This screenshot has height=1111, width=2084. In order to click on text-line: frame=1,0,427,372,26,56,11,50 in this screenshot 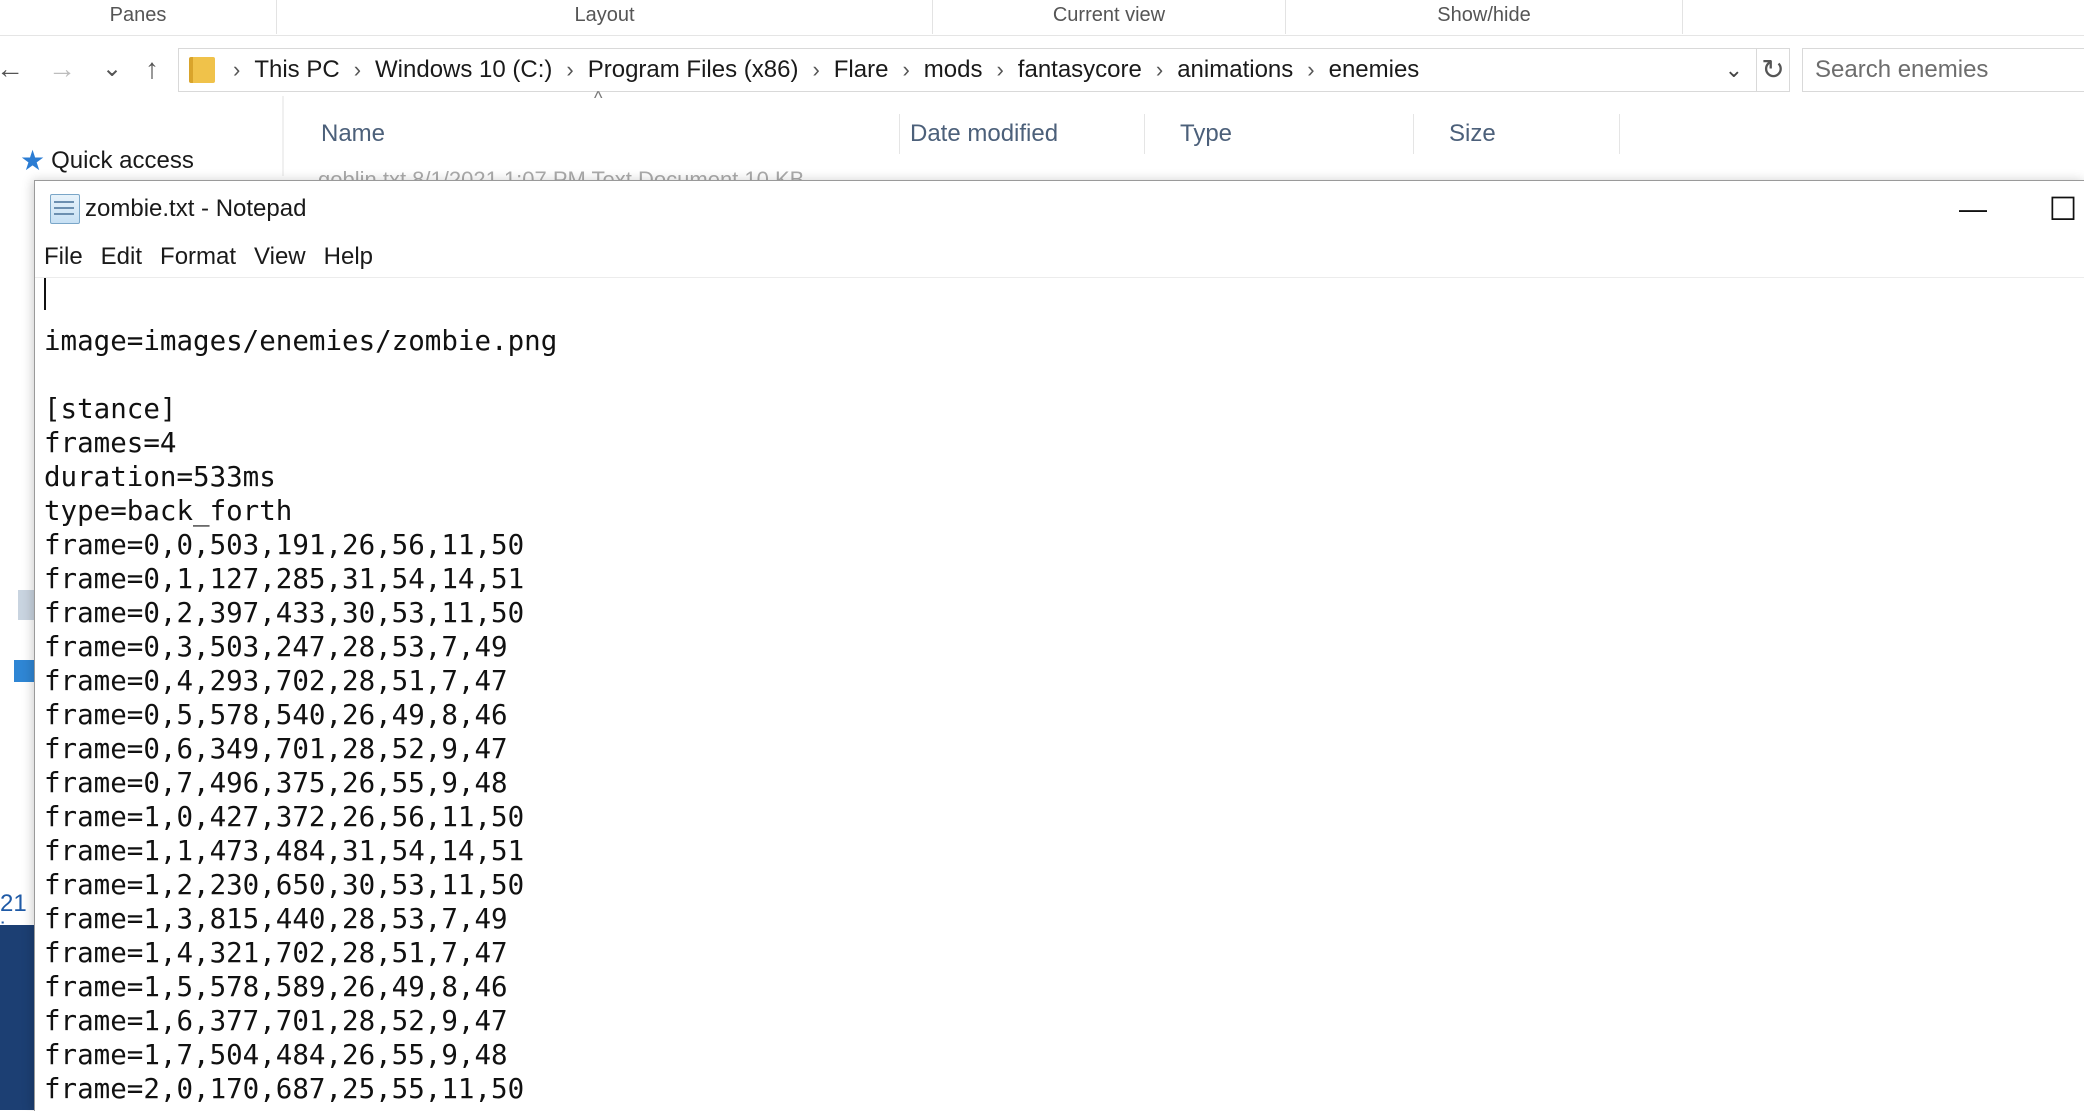, I will do `click(284, 817)`.